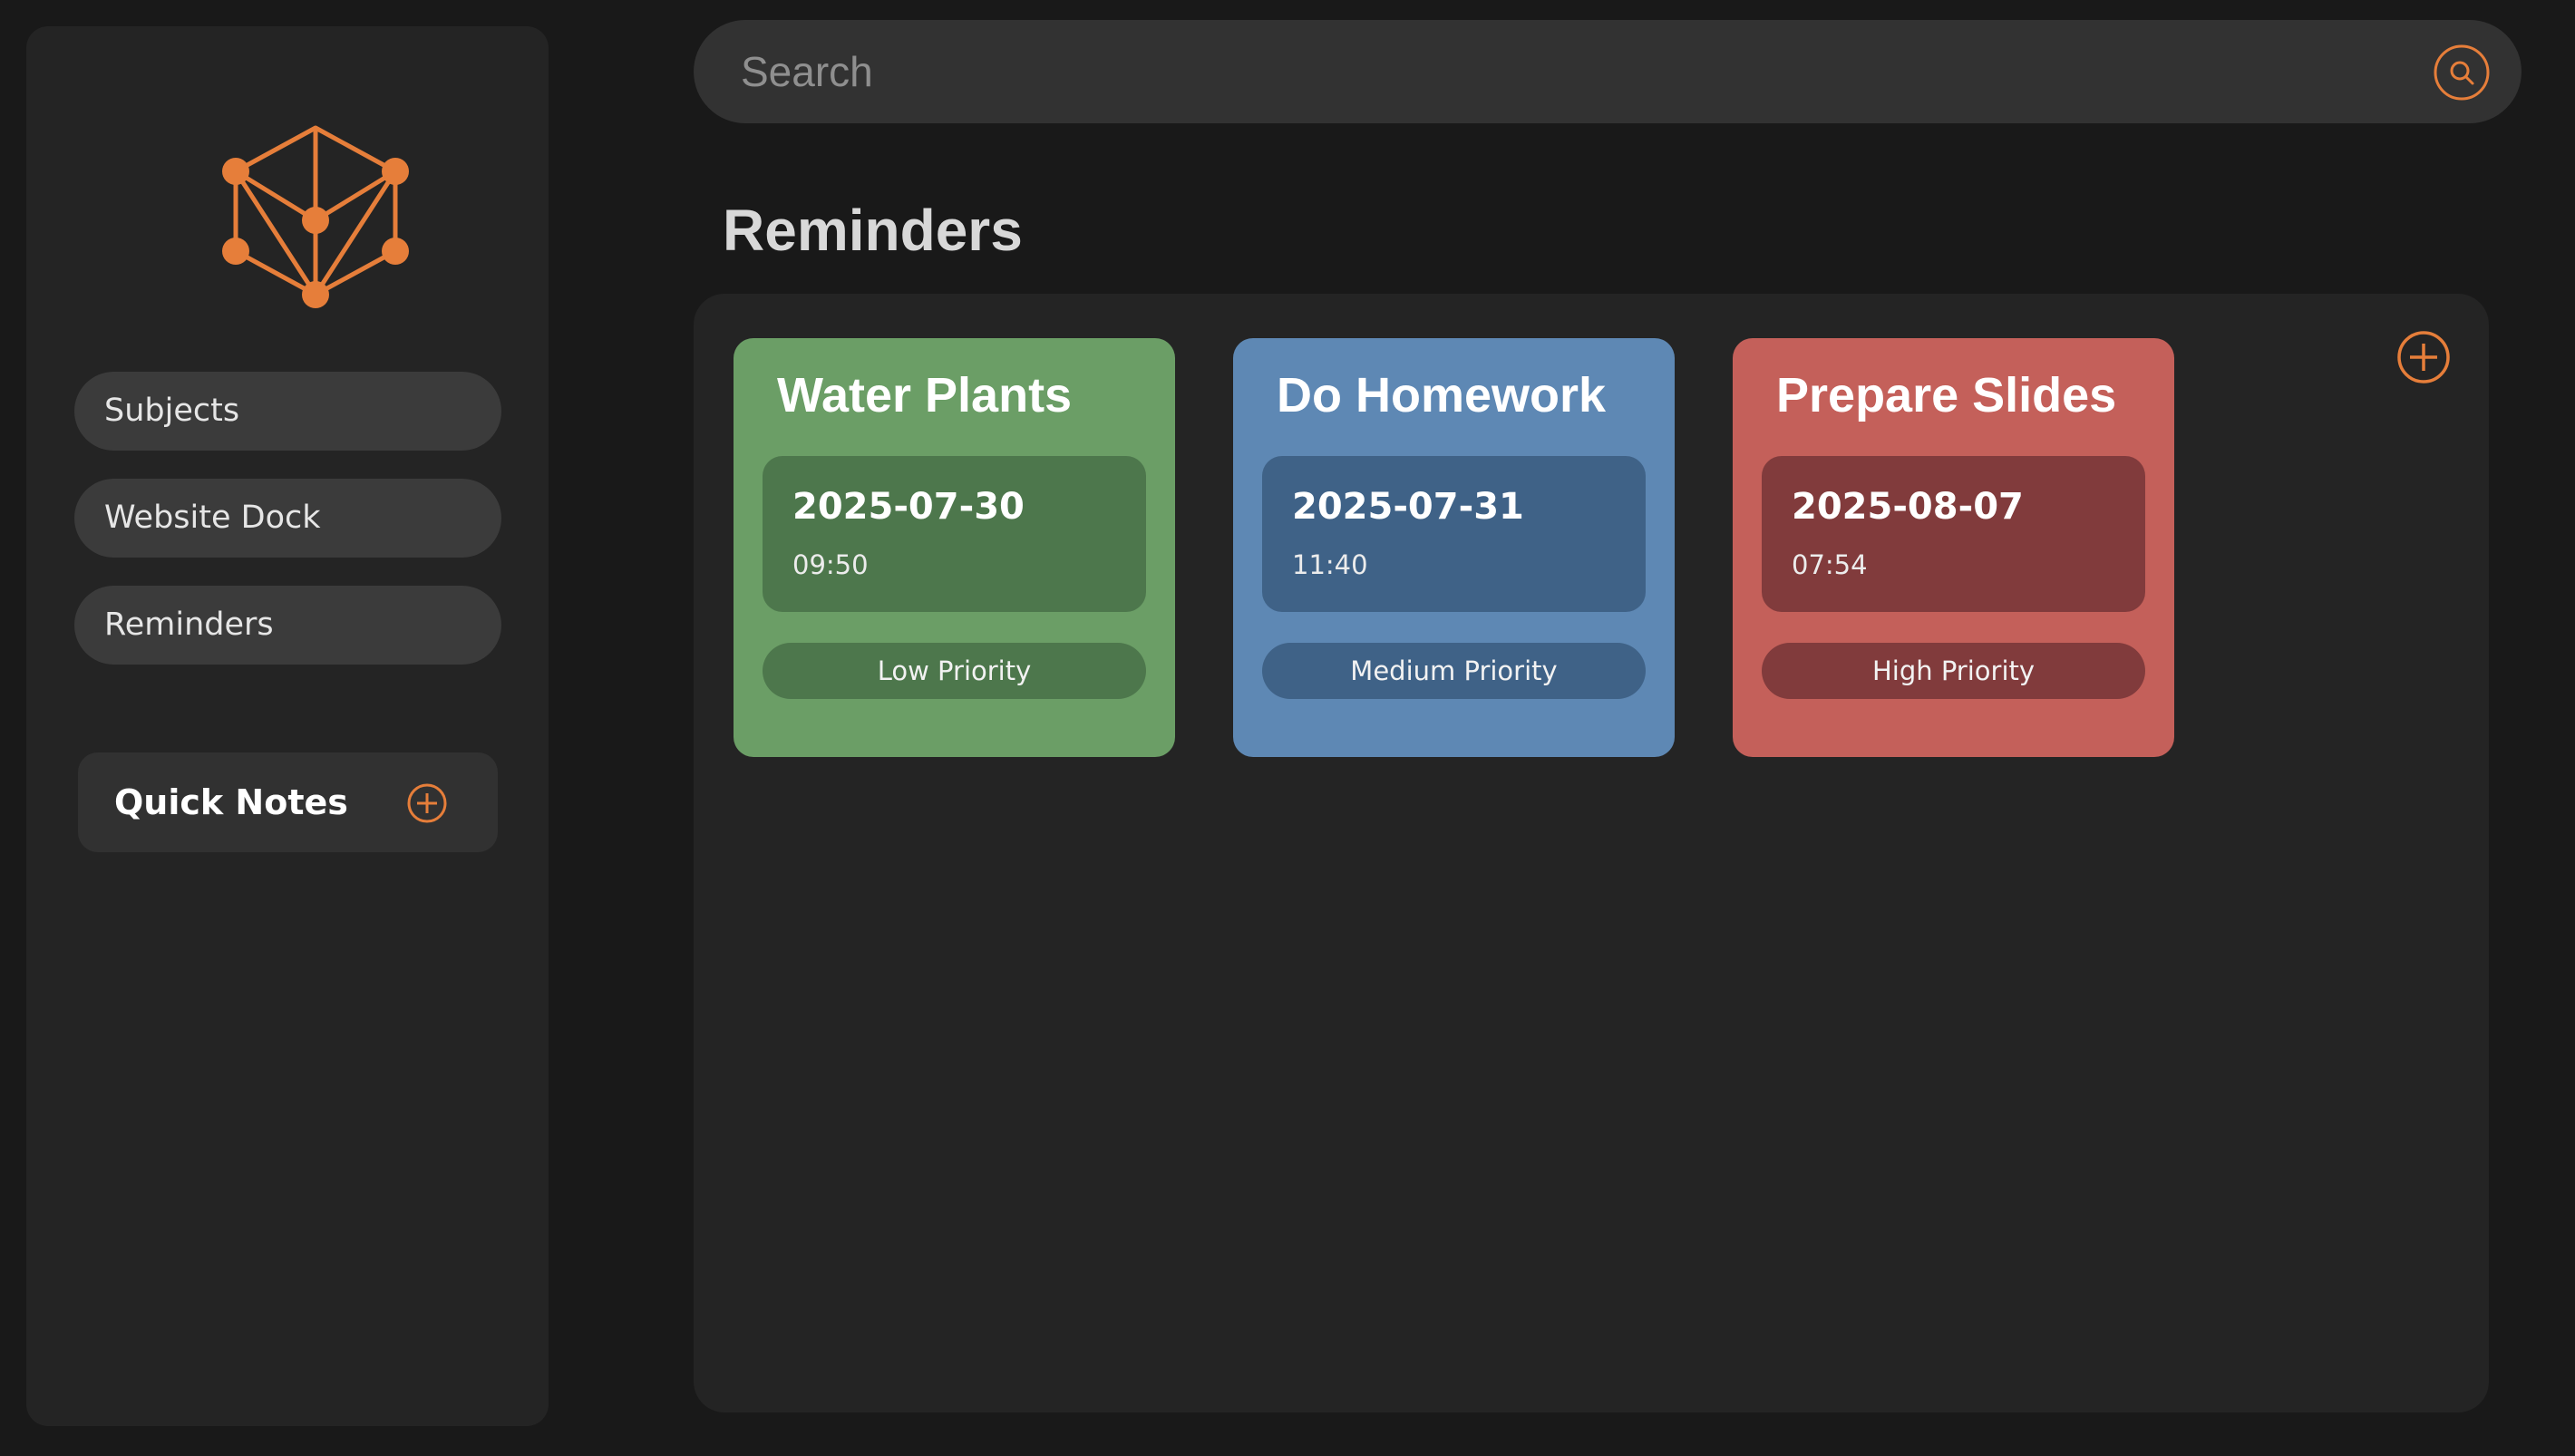 The width and height of the screenshot is (2575, 1456). I want to click on add-quick-note-button, so click(427, 803).